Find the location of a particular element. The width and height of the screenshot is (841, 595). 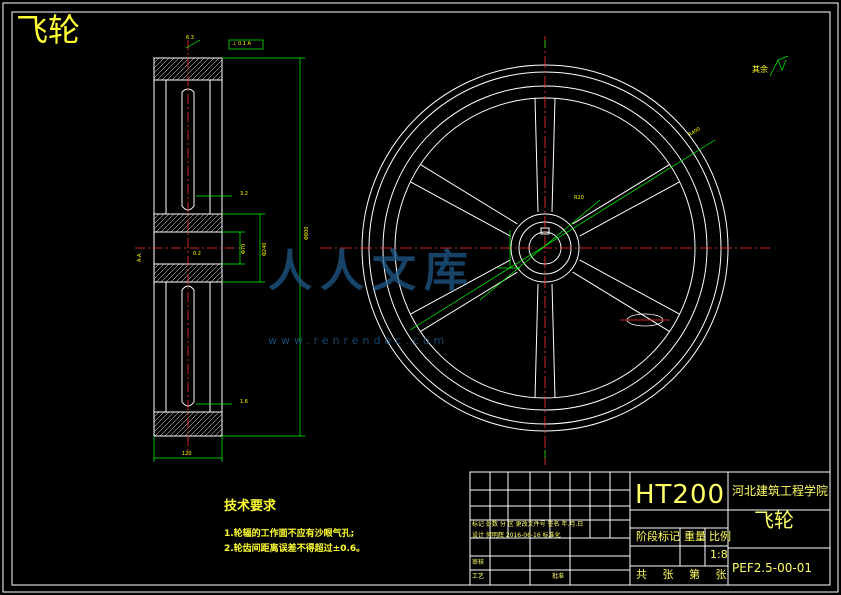

dim-tolerance: 0.2 is located at coordinates (197, 254).